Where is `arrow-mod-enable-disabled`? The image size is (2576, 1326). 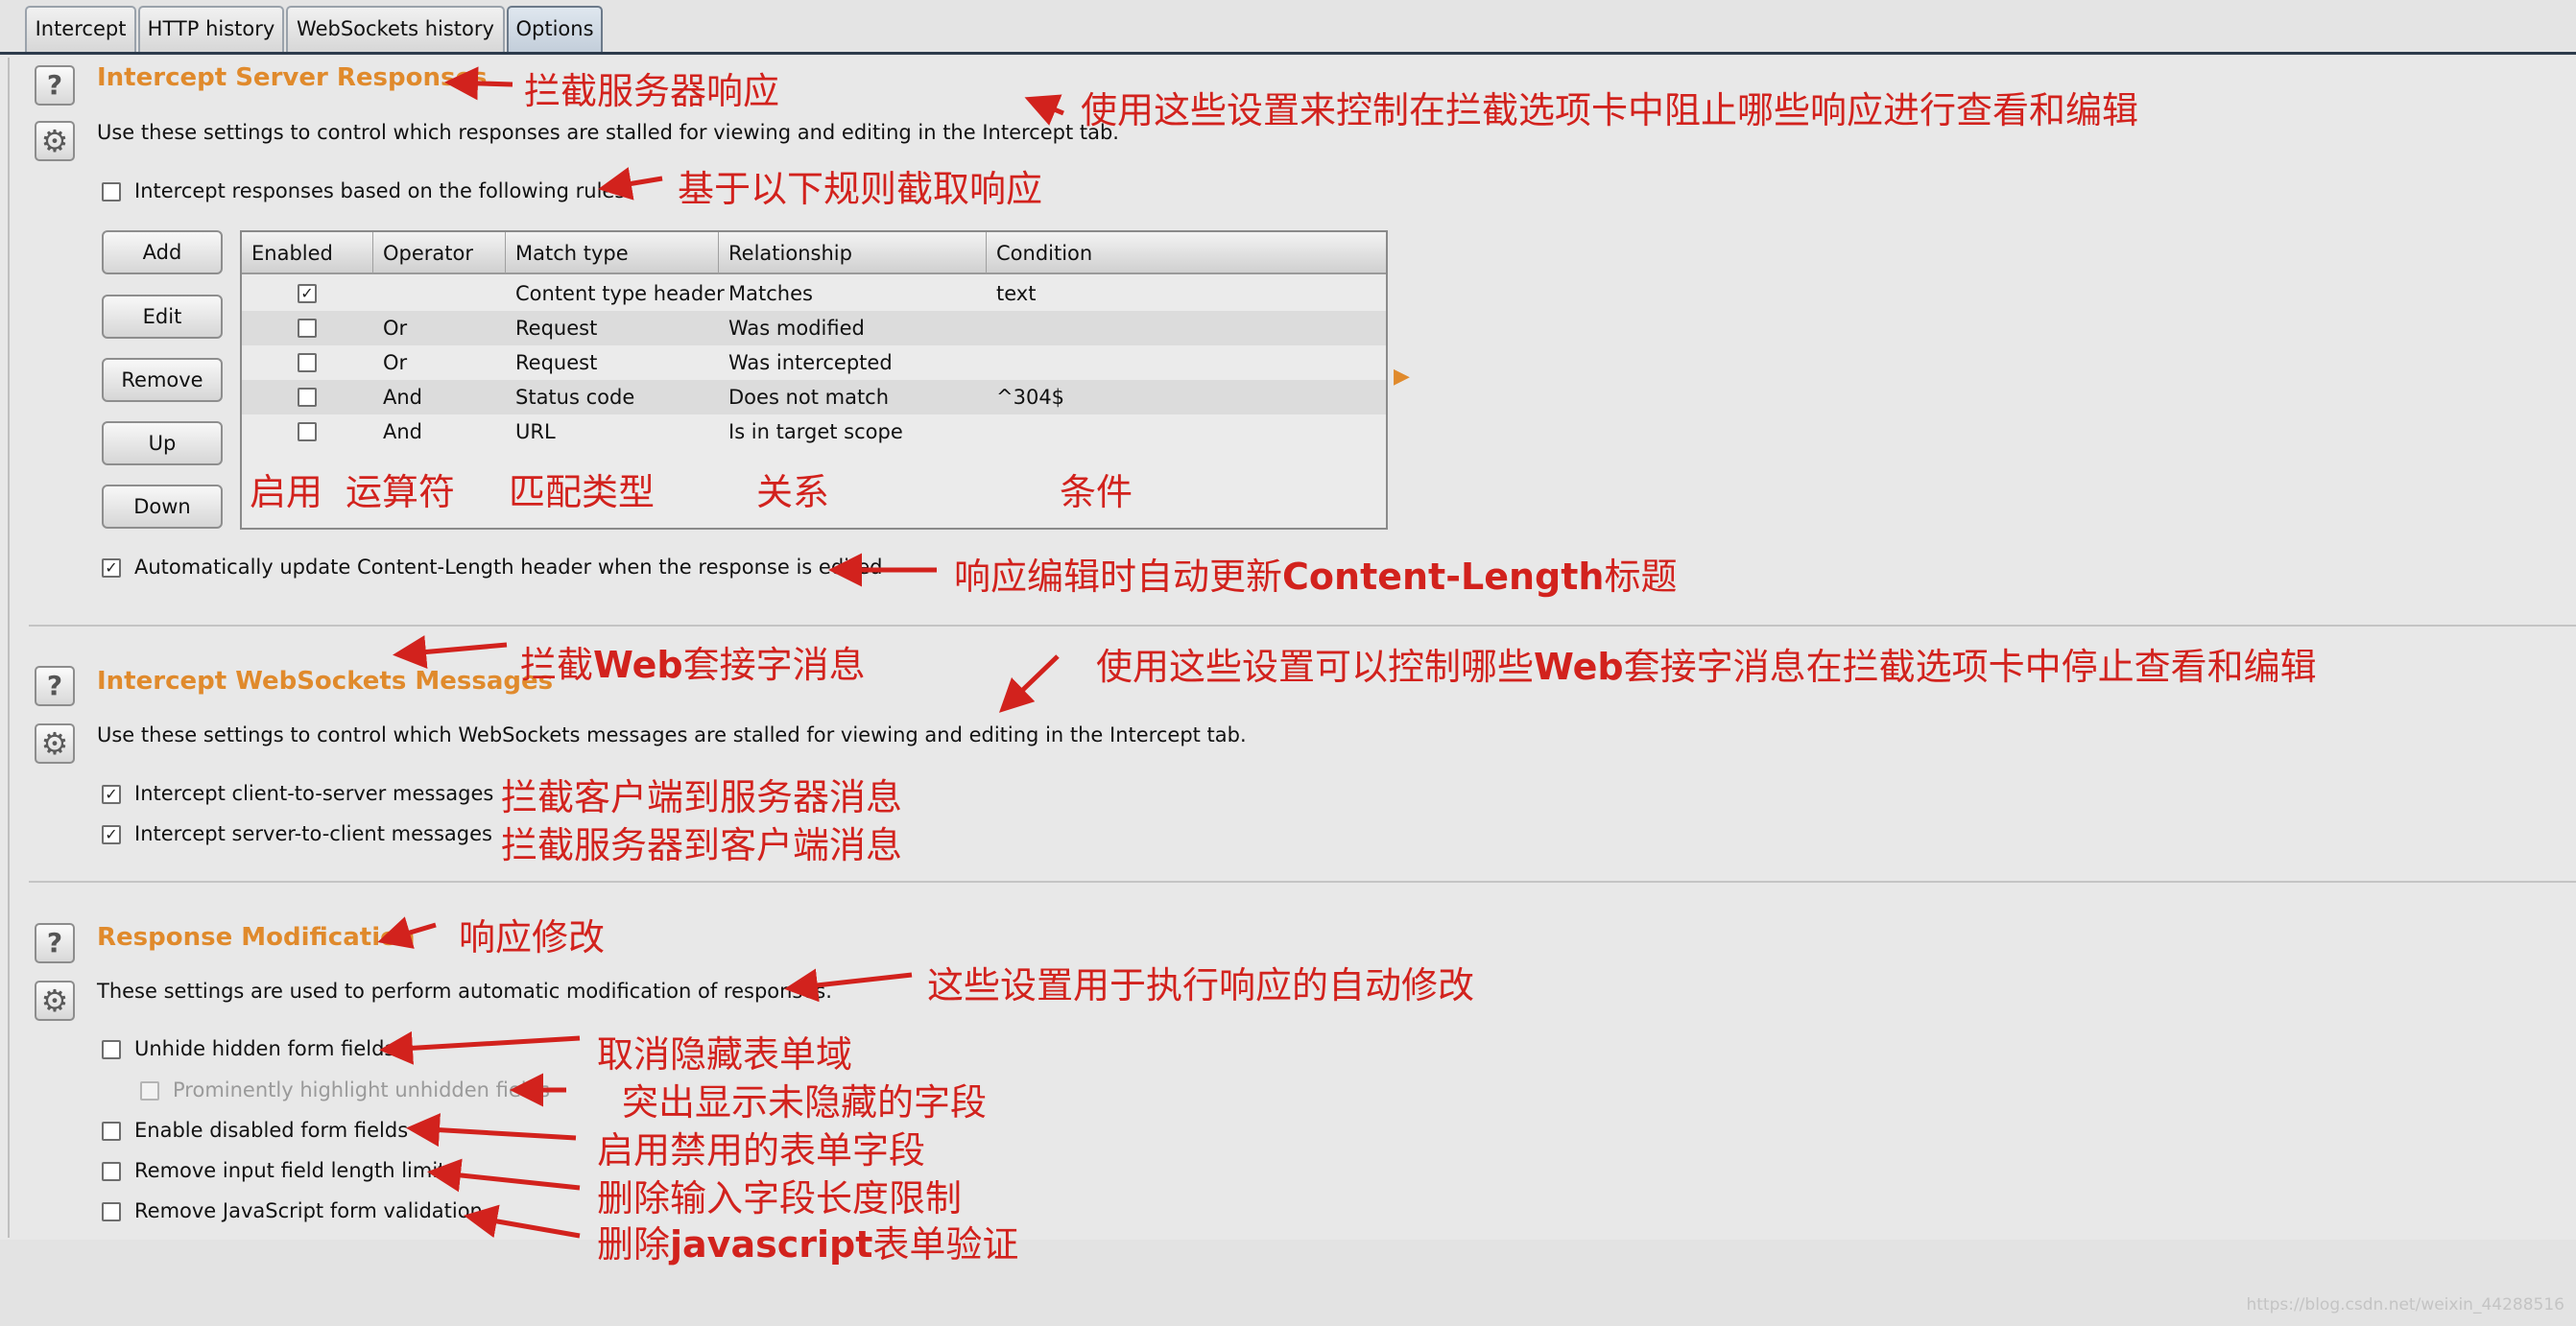 arrow-mod-enable-disabled is located at coordinates (491, 1130).